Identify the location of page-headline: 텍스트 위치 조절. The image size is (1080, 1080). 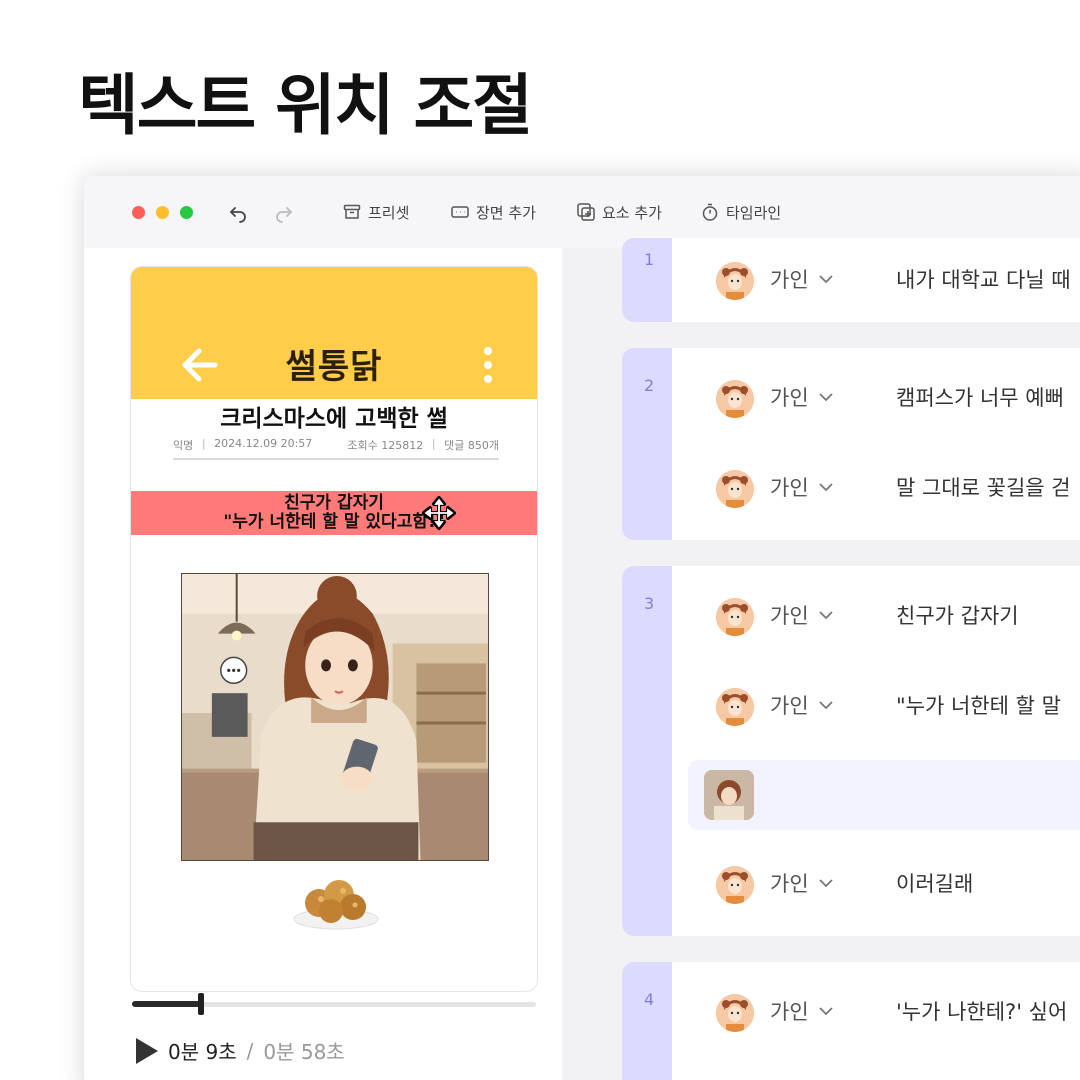
(305, 105).